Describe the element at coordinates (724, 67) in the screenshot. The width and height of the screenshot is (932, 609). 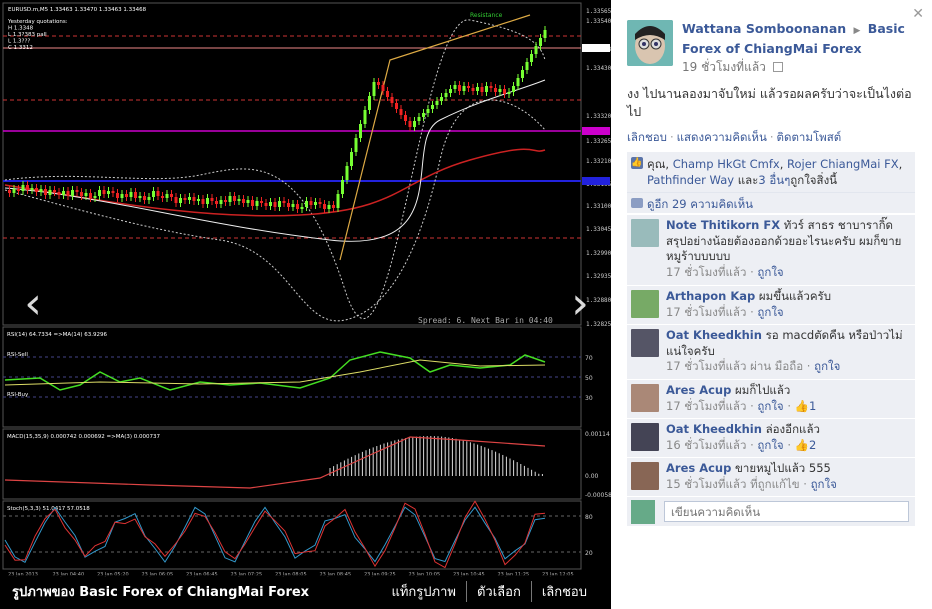
I see `post-timestamp: 19 ชั่วโมงที่แล้ว` at that location.